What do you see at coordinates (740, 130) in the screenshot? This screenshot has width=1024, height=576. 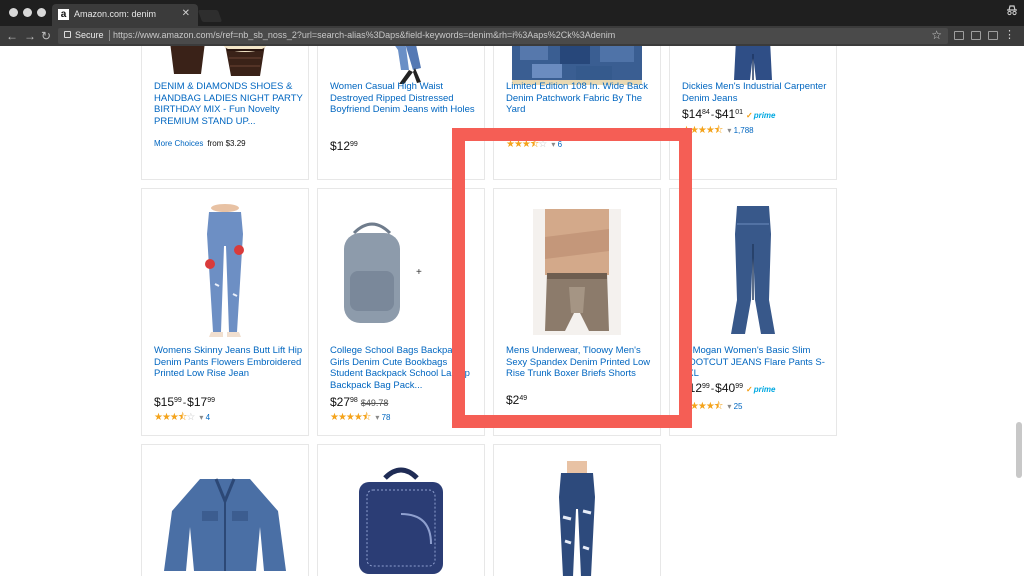 I see `review-count: 1,788` at bounding box center [740, 130].